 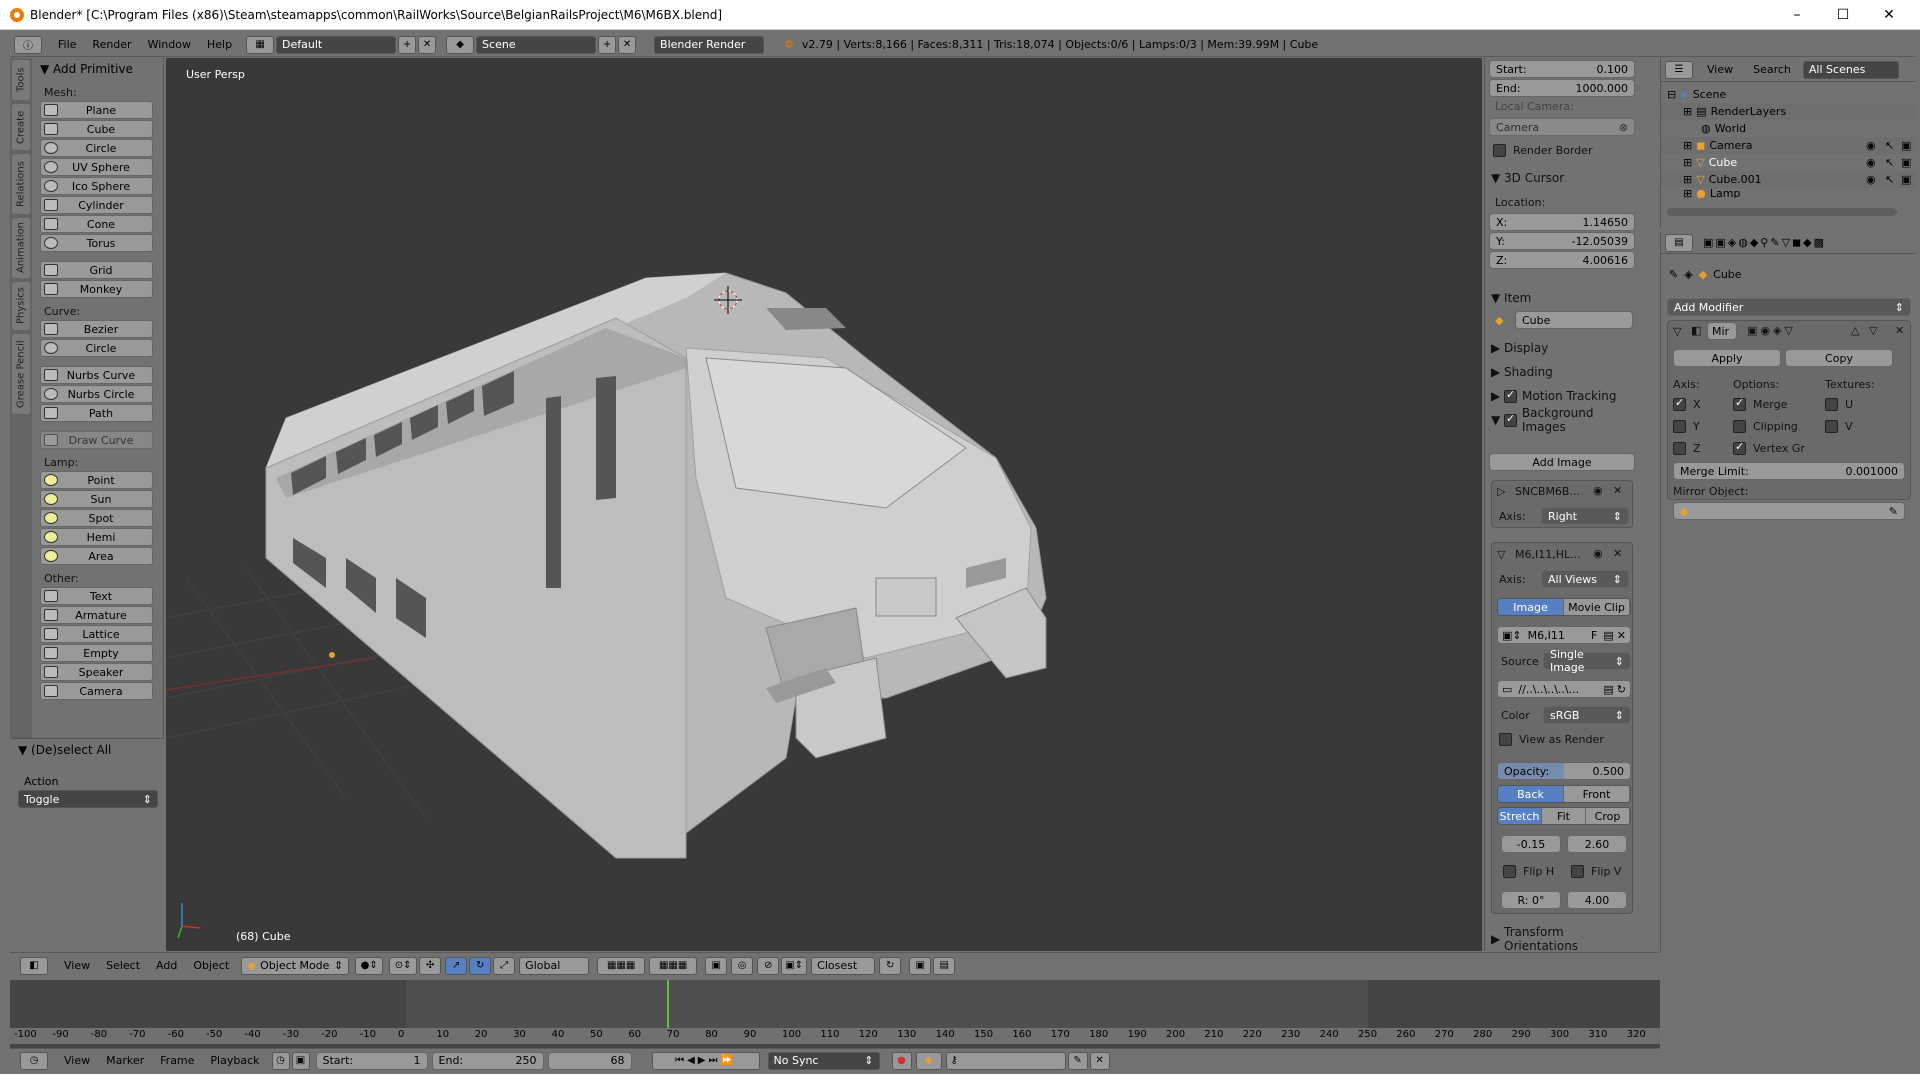 What do you see at coordinates (280, 1060) in the screenshot?
I see `preview-range-icon: ◷` at bounding box center [280, 1060].